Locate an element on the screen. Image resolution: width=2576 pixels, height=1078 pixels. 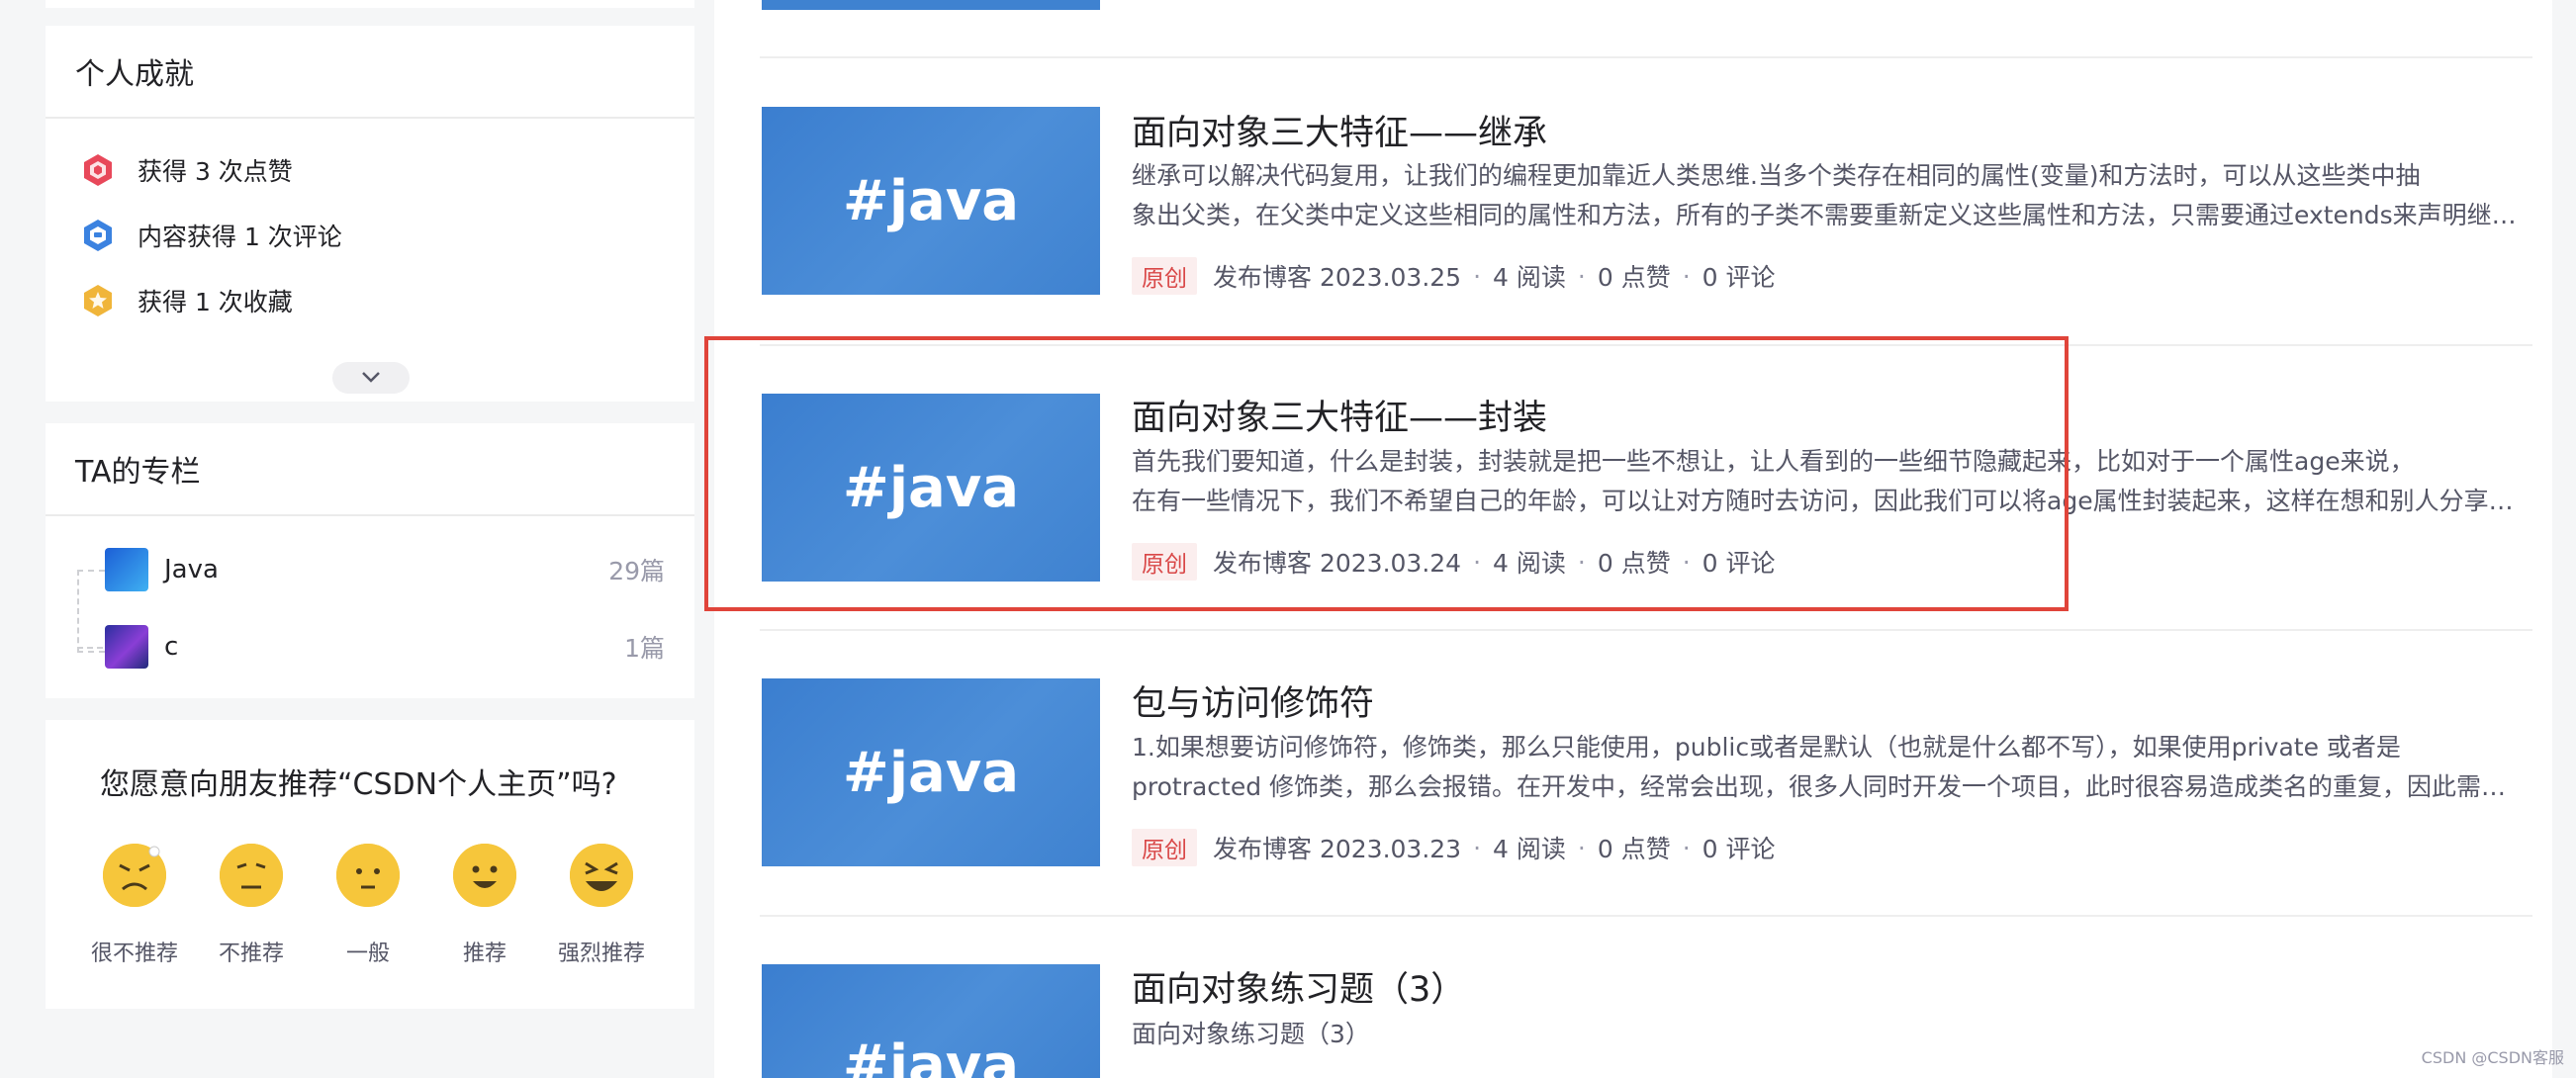
desc-line: 面向对象练习题（3） is located at coordinates (1251, 1034).